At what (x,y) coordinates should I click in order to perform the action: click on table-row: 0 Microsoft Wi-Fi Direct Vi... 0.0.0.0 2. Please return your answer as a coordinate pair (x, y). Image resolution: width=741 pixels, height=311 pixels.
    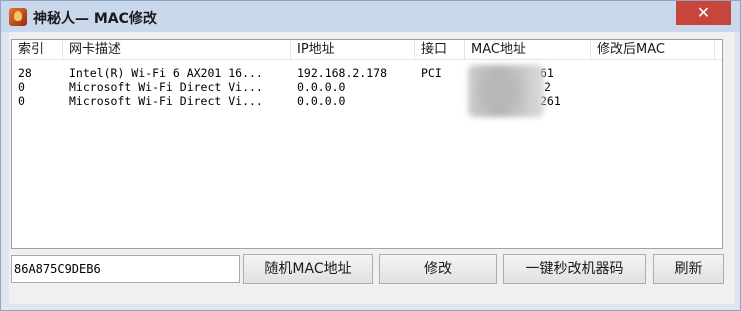
    Looking at the image, I should click on (367, 87).